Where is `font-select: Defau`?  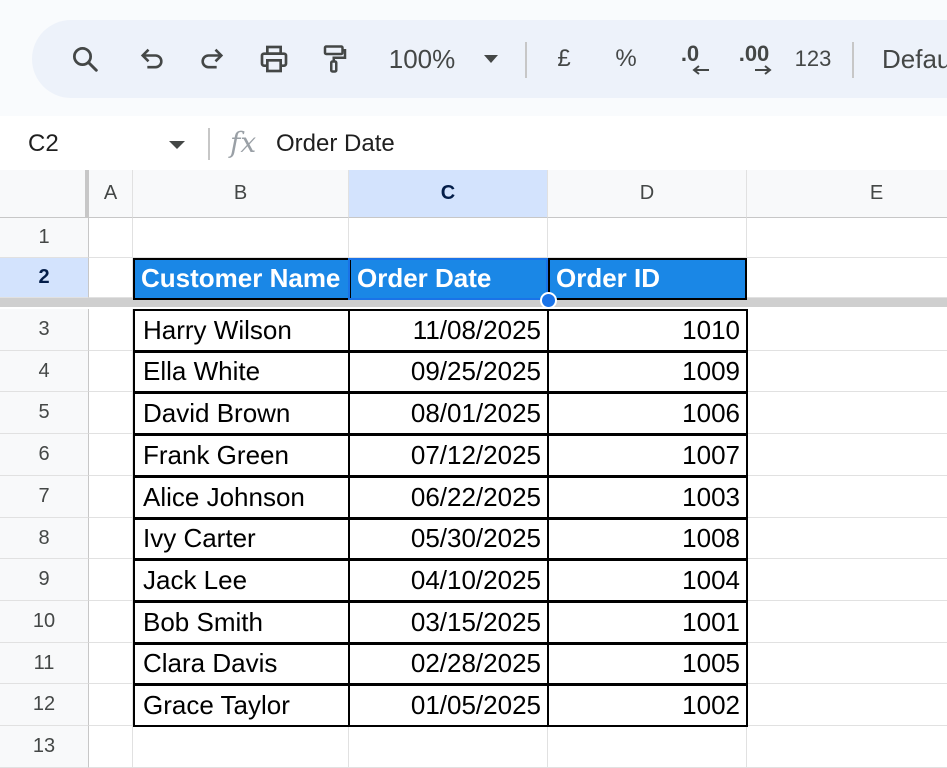 font-select: Defau is located at coordinates (914, 59).